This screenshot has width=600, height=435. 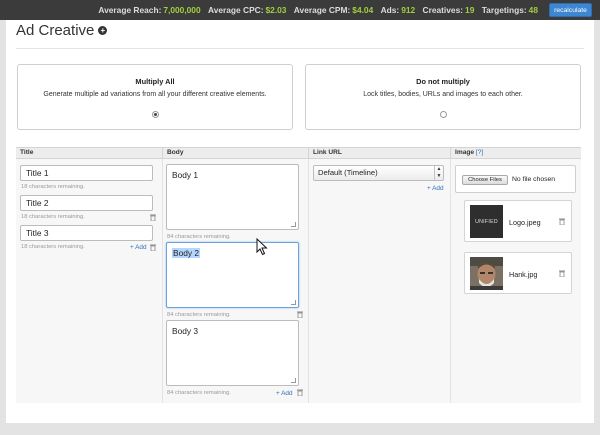 What do you see at coordinates (533, 10) in the screenshot?
I see `stat-value-targetings: 48` at bounding box center [533, 10].